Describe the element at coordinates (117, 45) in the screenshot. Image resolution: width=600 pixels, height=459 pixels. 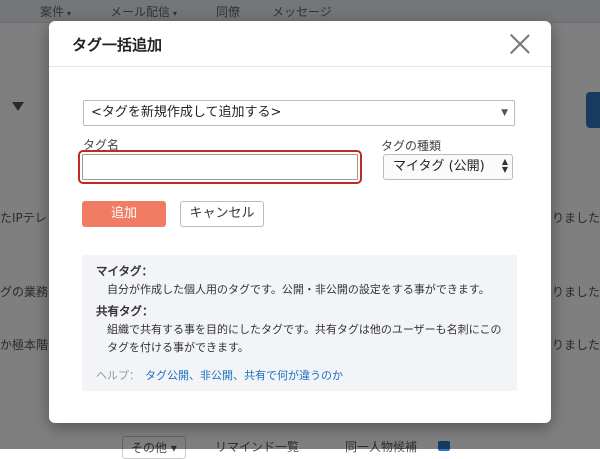
I see `dialog-title: タグ一括追加` at that location.